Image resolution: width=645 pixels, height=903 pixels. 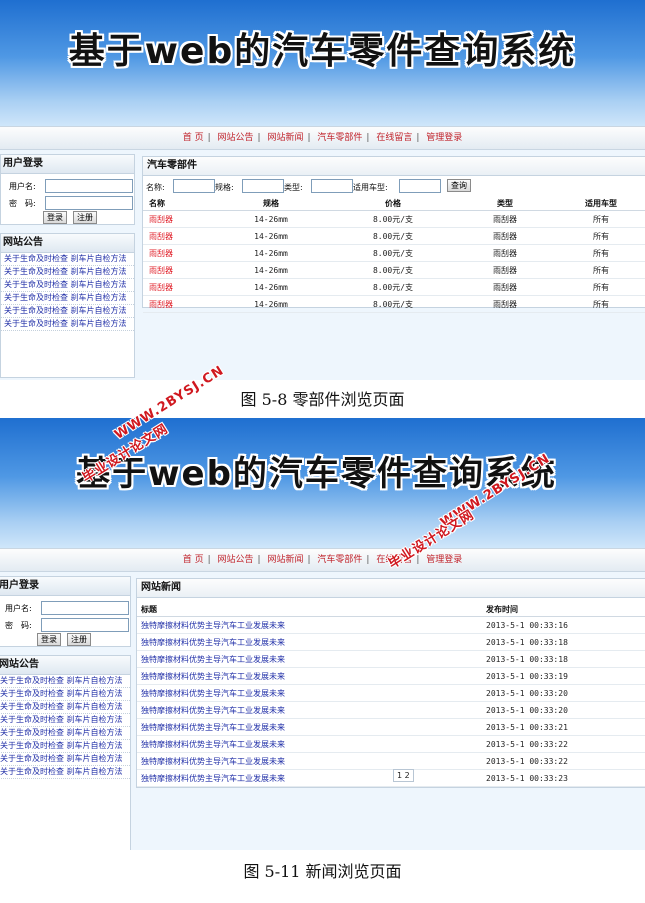 I want to click on table-row: 独特摩擦材料优势主导汽车工业发展未来 2013-5-1 00:33:23, so click(x=391, y=778).